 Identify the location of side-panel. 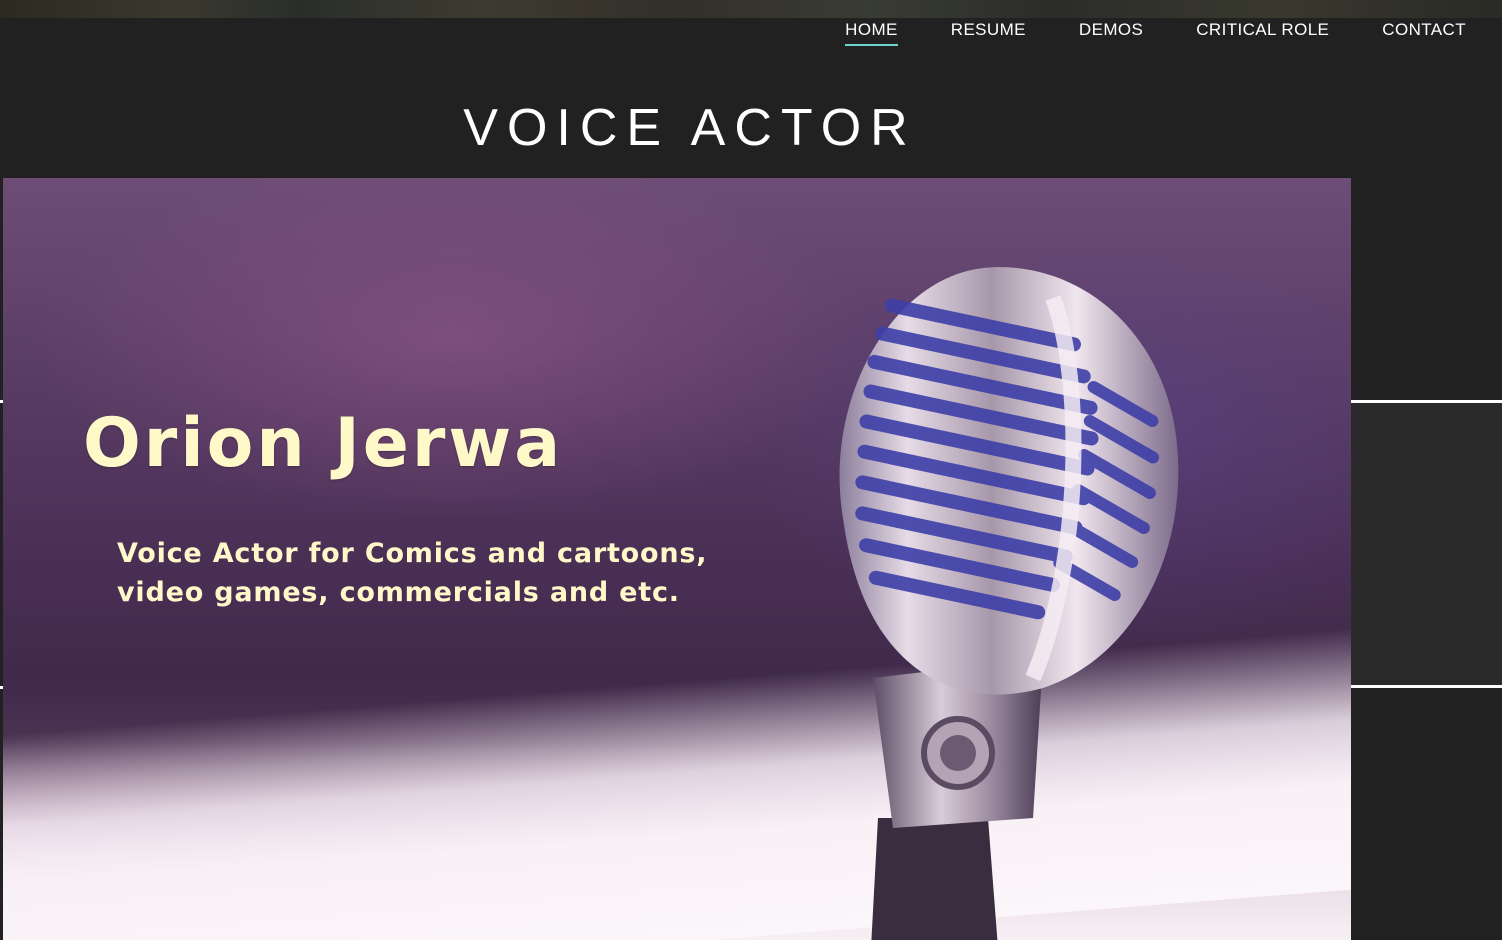
(1426, 544).